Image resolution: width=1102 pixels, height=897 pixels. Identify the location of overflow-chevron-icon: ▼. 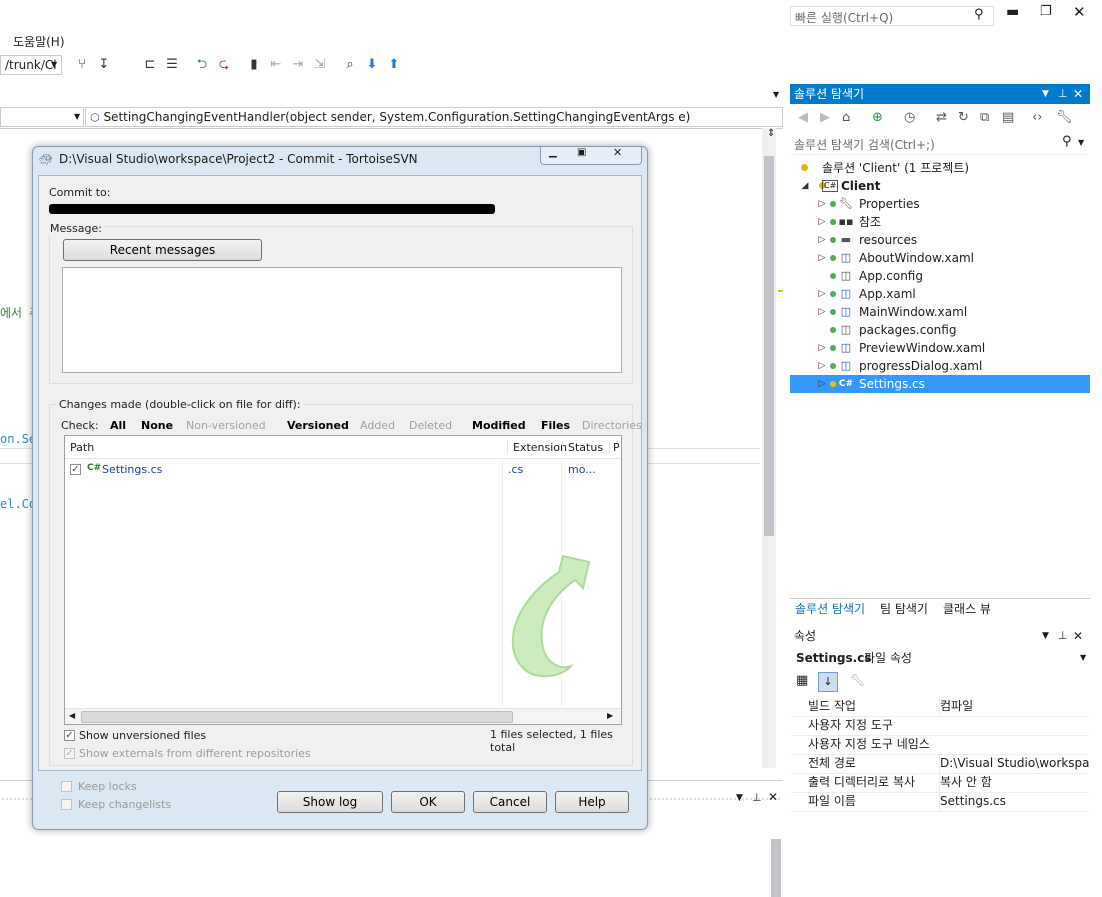
(776, 94).